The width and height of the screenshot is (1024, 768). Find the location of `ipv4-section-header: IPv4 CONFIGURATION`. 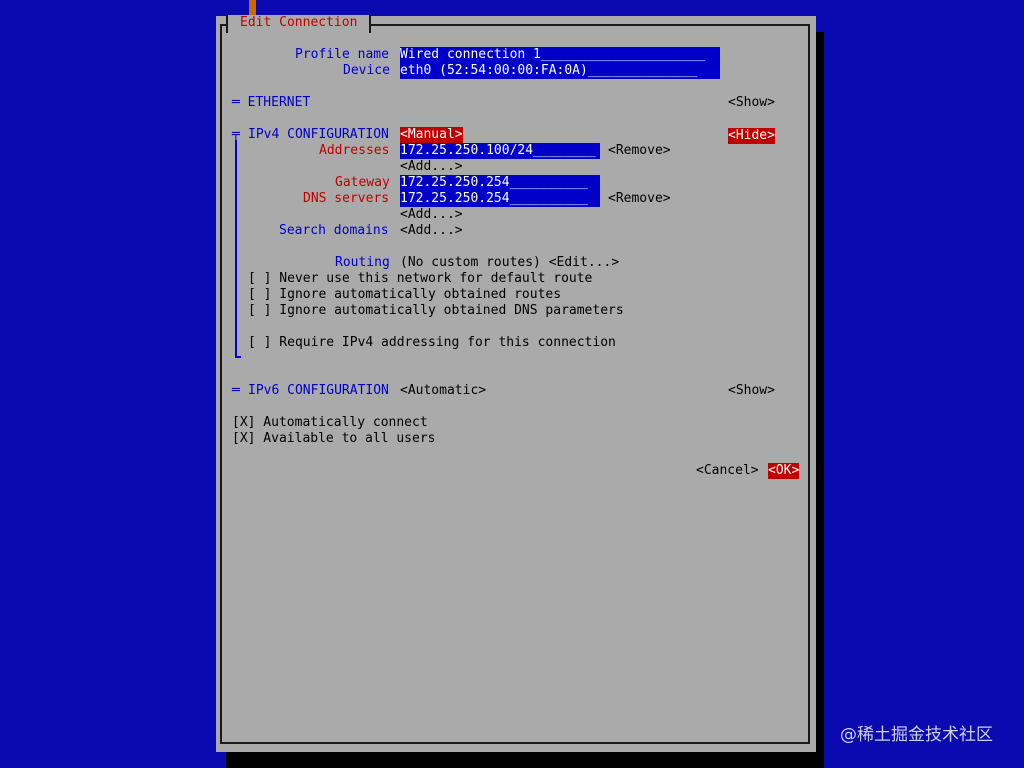

ipv4-section-header: IPv4 CONFIGURATION is located at coordinates (318, 134).